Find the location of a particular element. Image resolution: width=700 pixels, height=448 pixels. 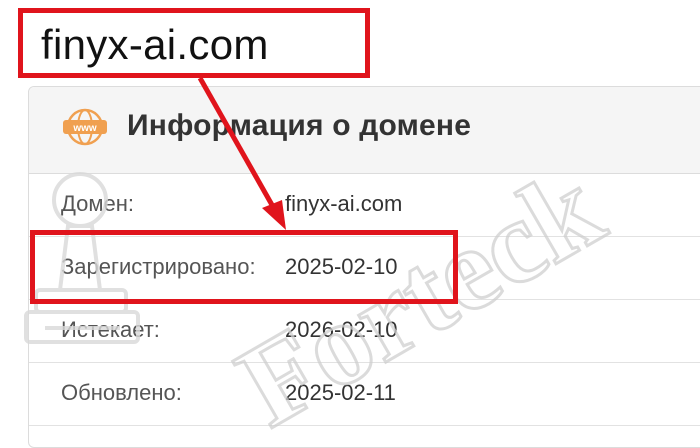

www-icon-text: www is located at coordinates (84, 128).